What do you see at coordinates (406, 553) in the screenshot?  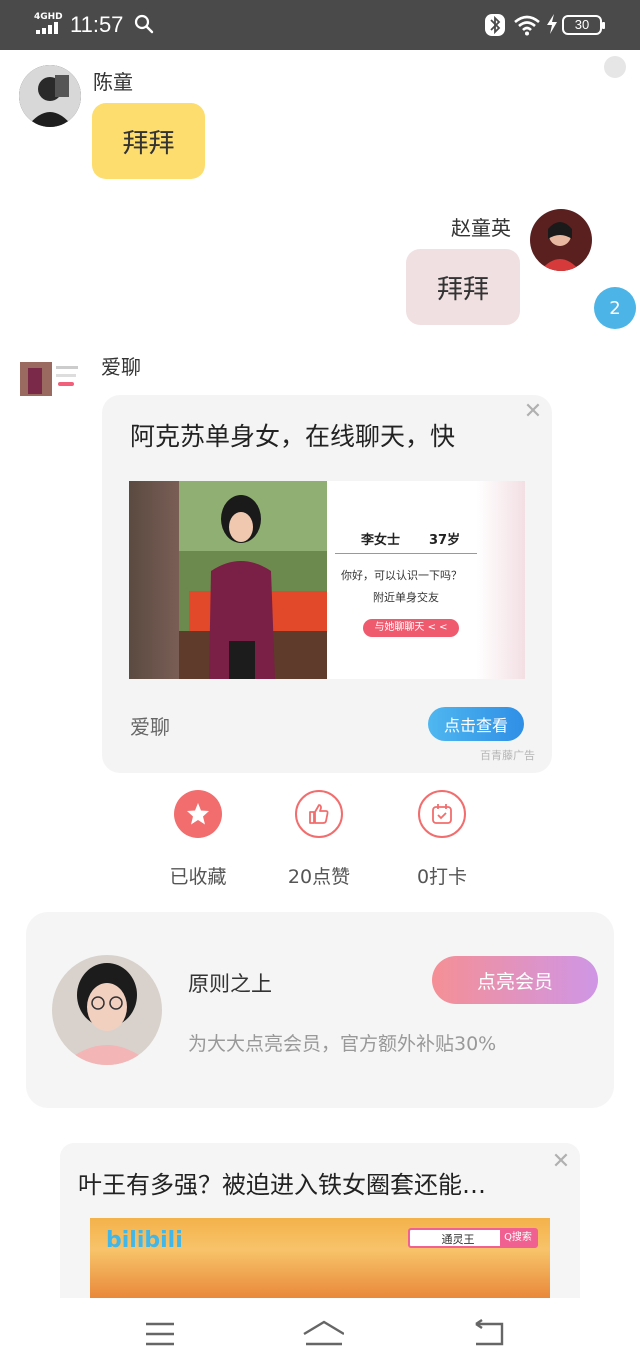 I see `ad-divider` at bounding box center [406, 553].